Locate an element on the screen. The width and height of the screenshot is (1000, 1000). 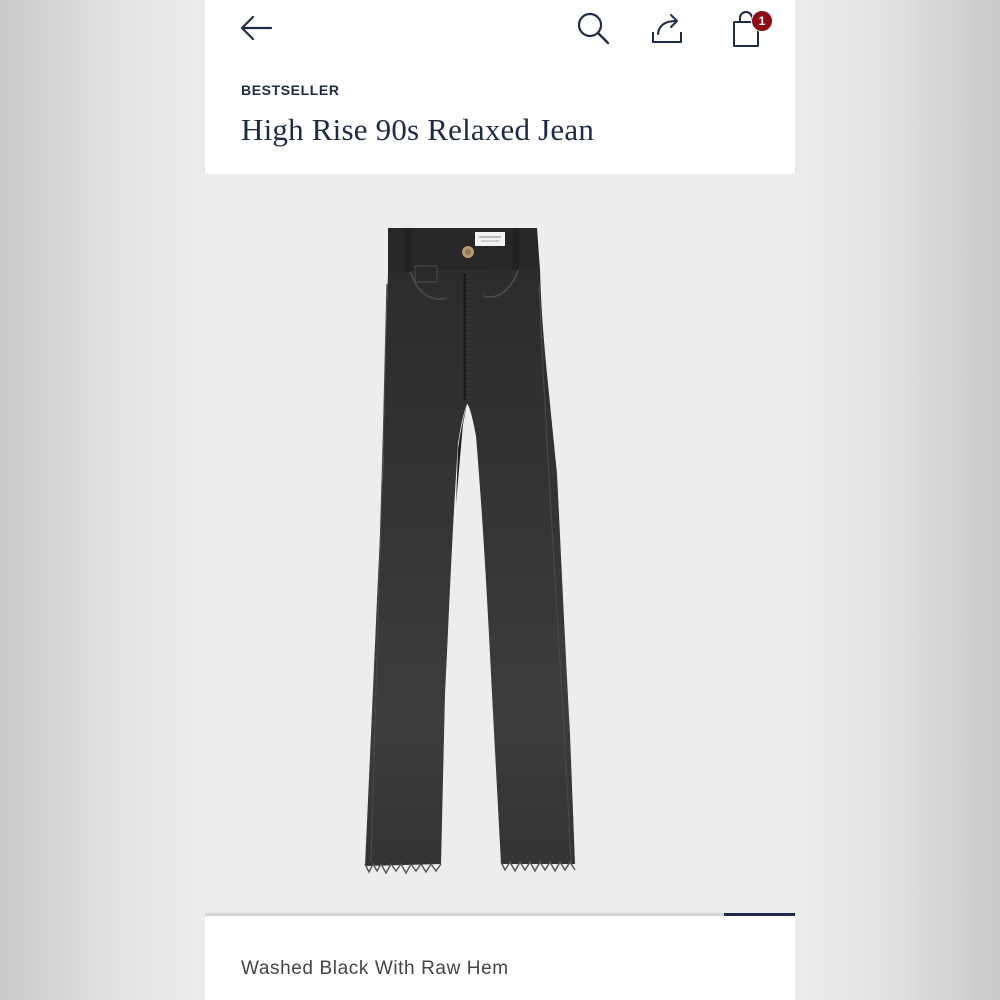
arrow-left-icon is located at coordinates (256, 28).